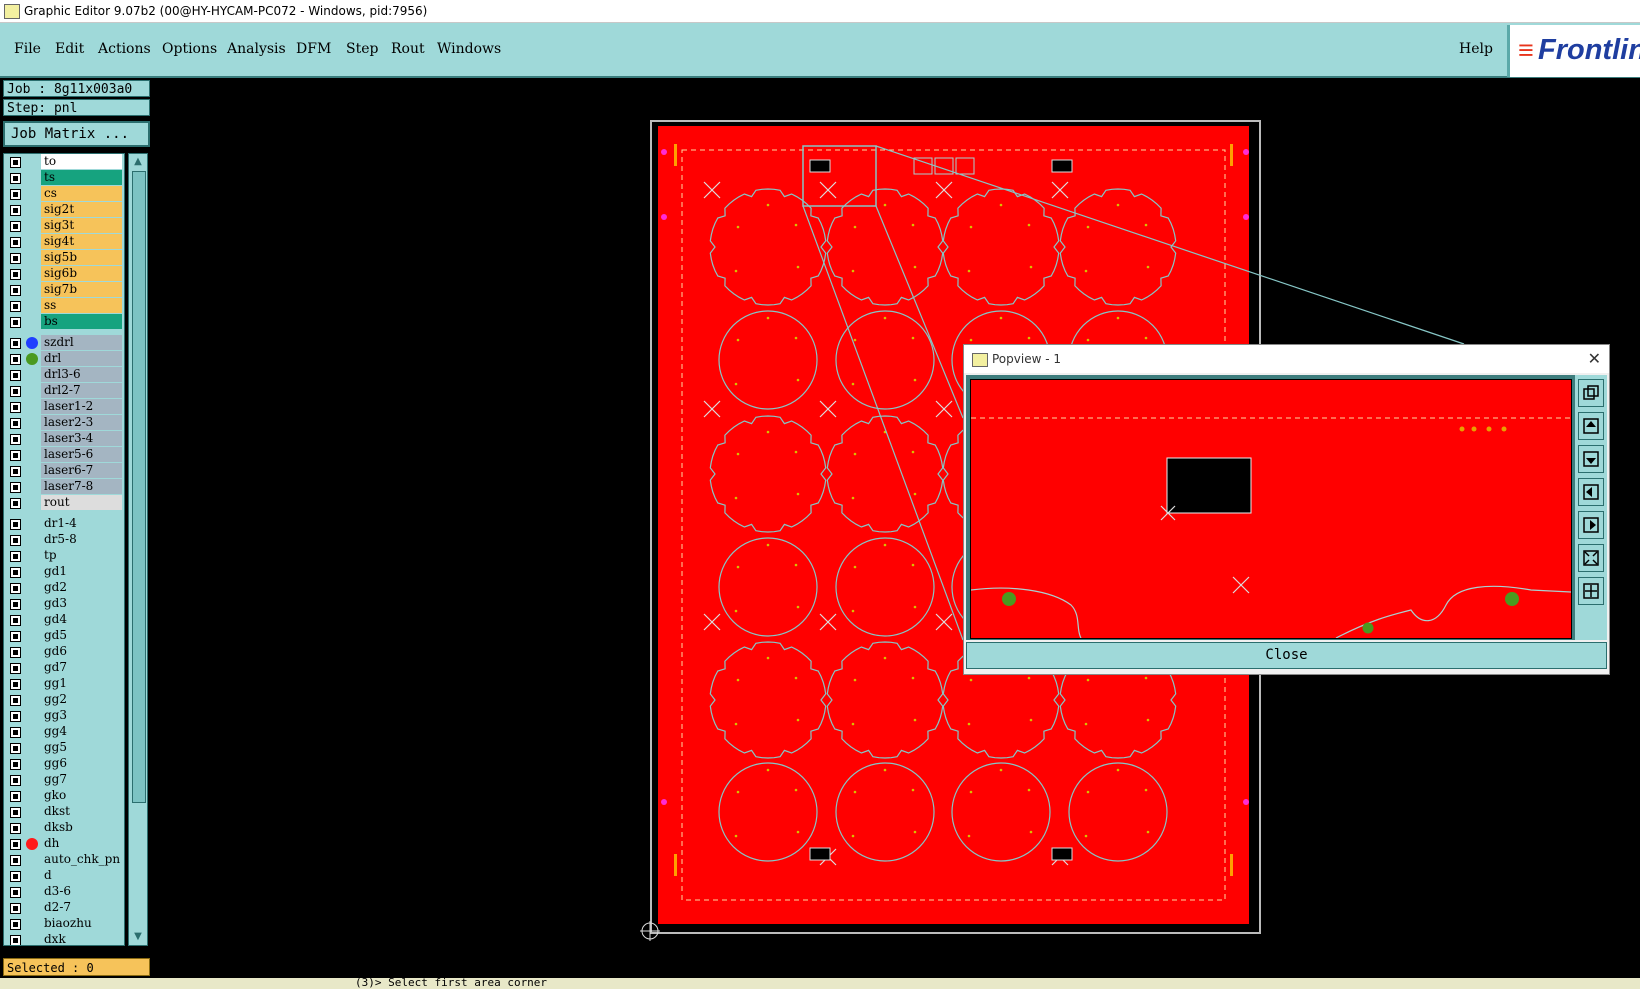 The width and height of the screenshot is (1640, 989). I want to click on layer-row: d, so click(64, 876).